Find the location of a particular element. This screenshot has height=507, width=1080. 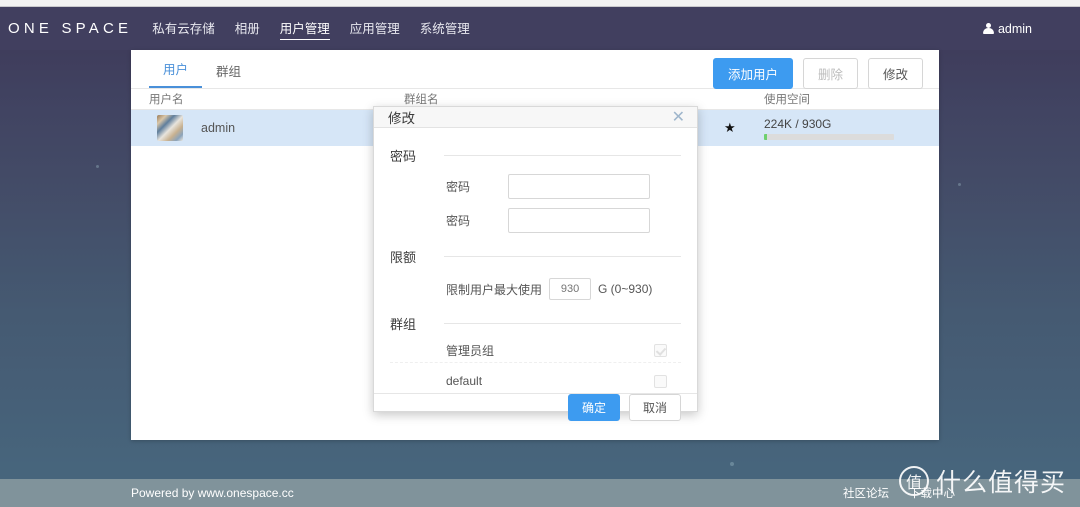

nav-item-user-mgmt: 用户管理 is located at coordinates (304, 29).